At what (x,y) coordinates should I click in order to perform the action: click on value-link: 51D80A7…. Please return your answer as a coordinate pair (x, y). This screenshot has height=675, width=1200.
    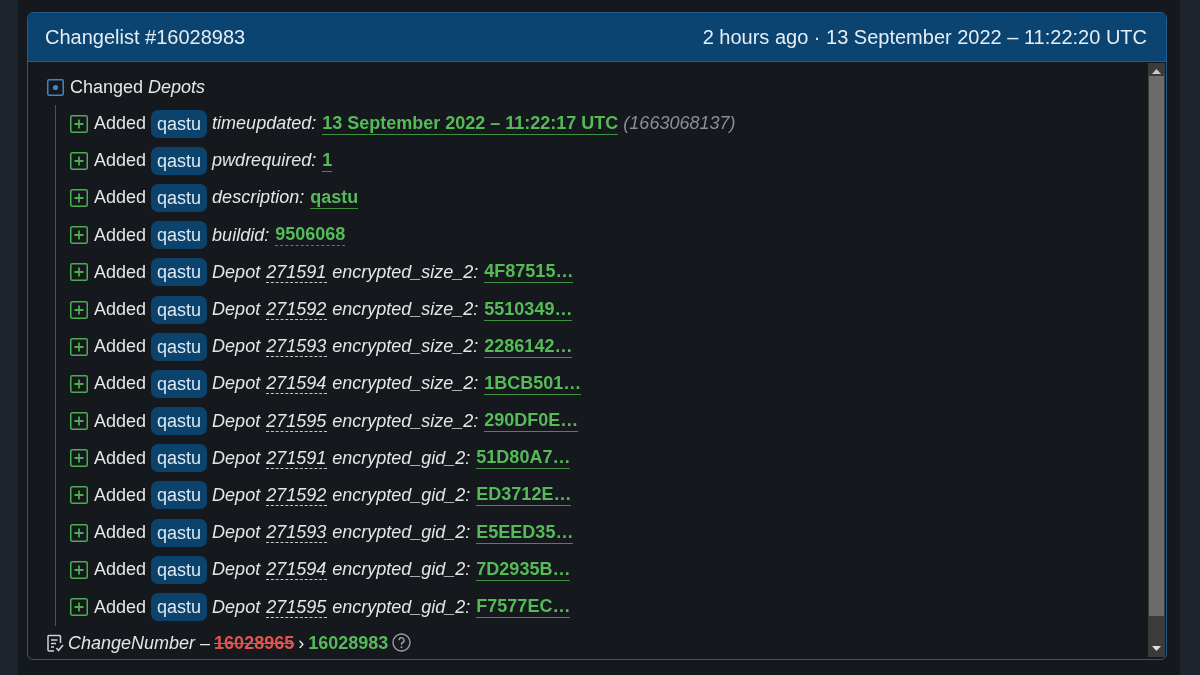
    Looking at the image, I should click on (523, 458).